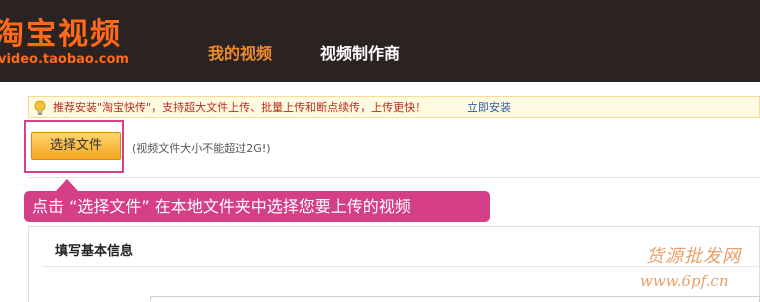 Image resolution: width=760 pixels, height=302 pixels. Describe the element at coordinates (240, 52) in the screenshot. I see `nav-my-videos: 我的视频` at that location.